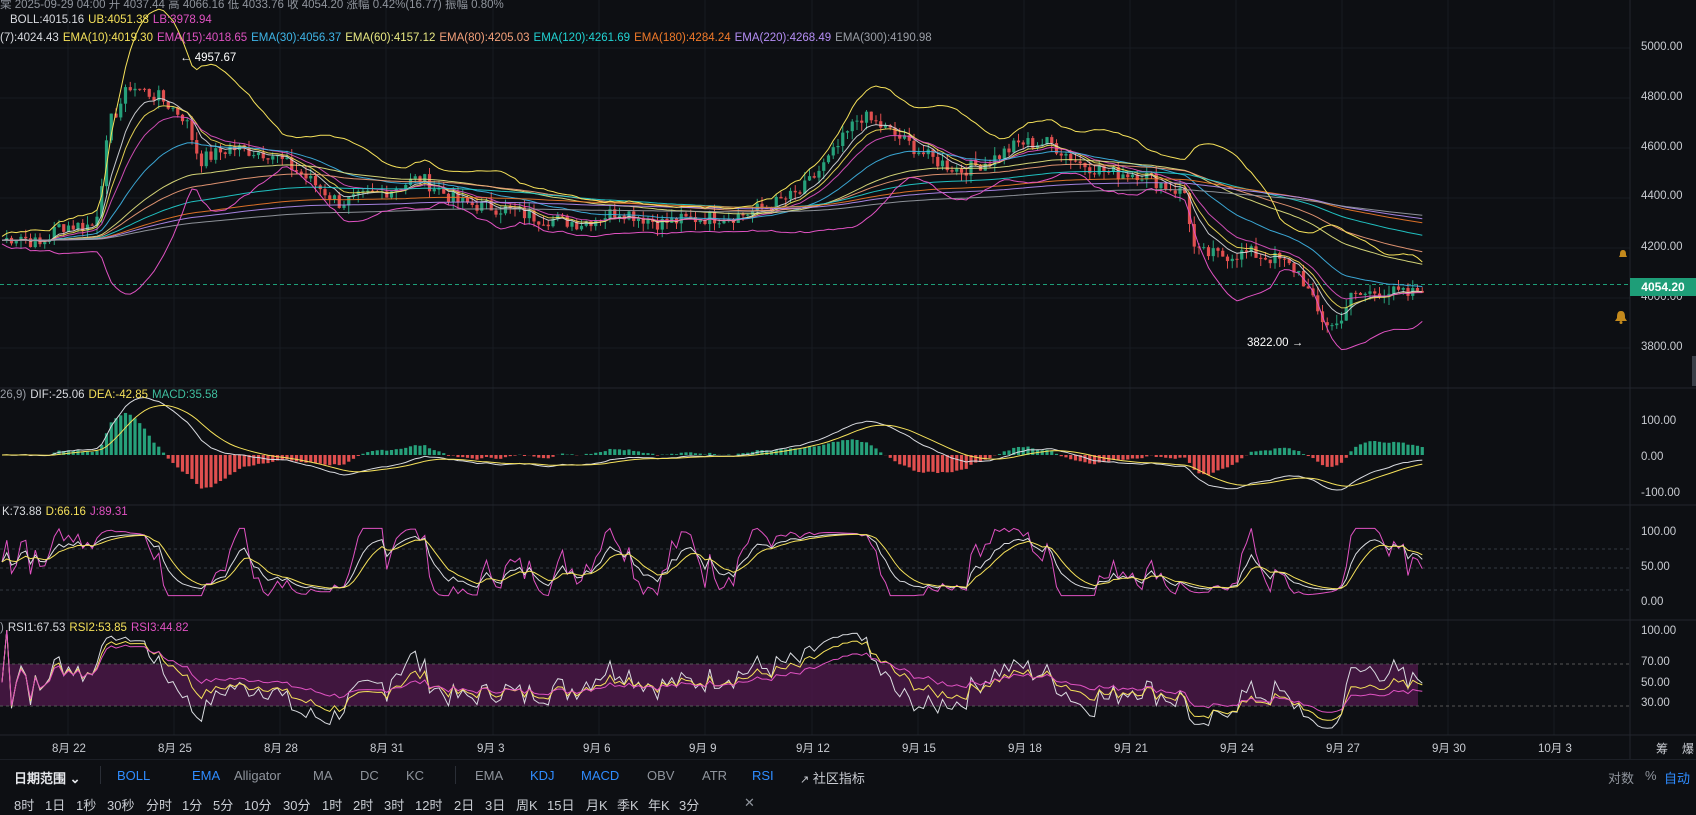 The height and width of the screenshot is (815, 1696). Describe the element at coordinates (560, 804) in the screenshot. I see `timeframe-16: 15日` at that location.